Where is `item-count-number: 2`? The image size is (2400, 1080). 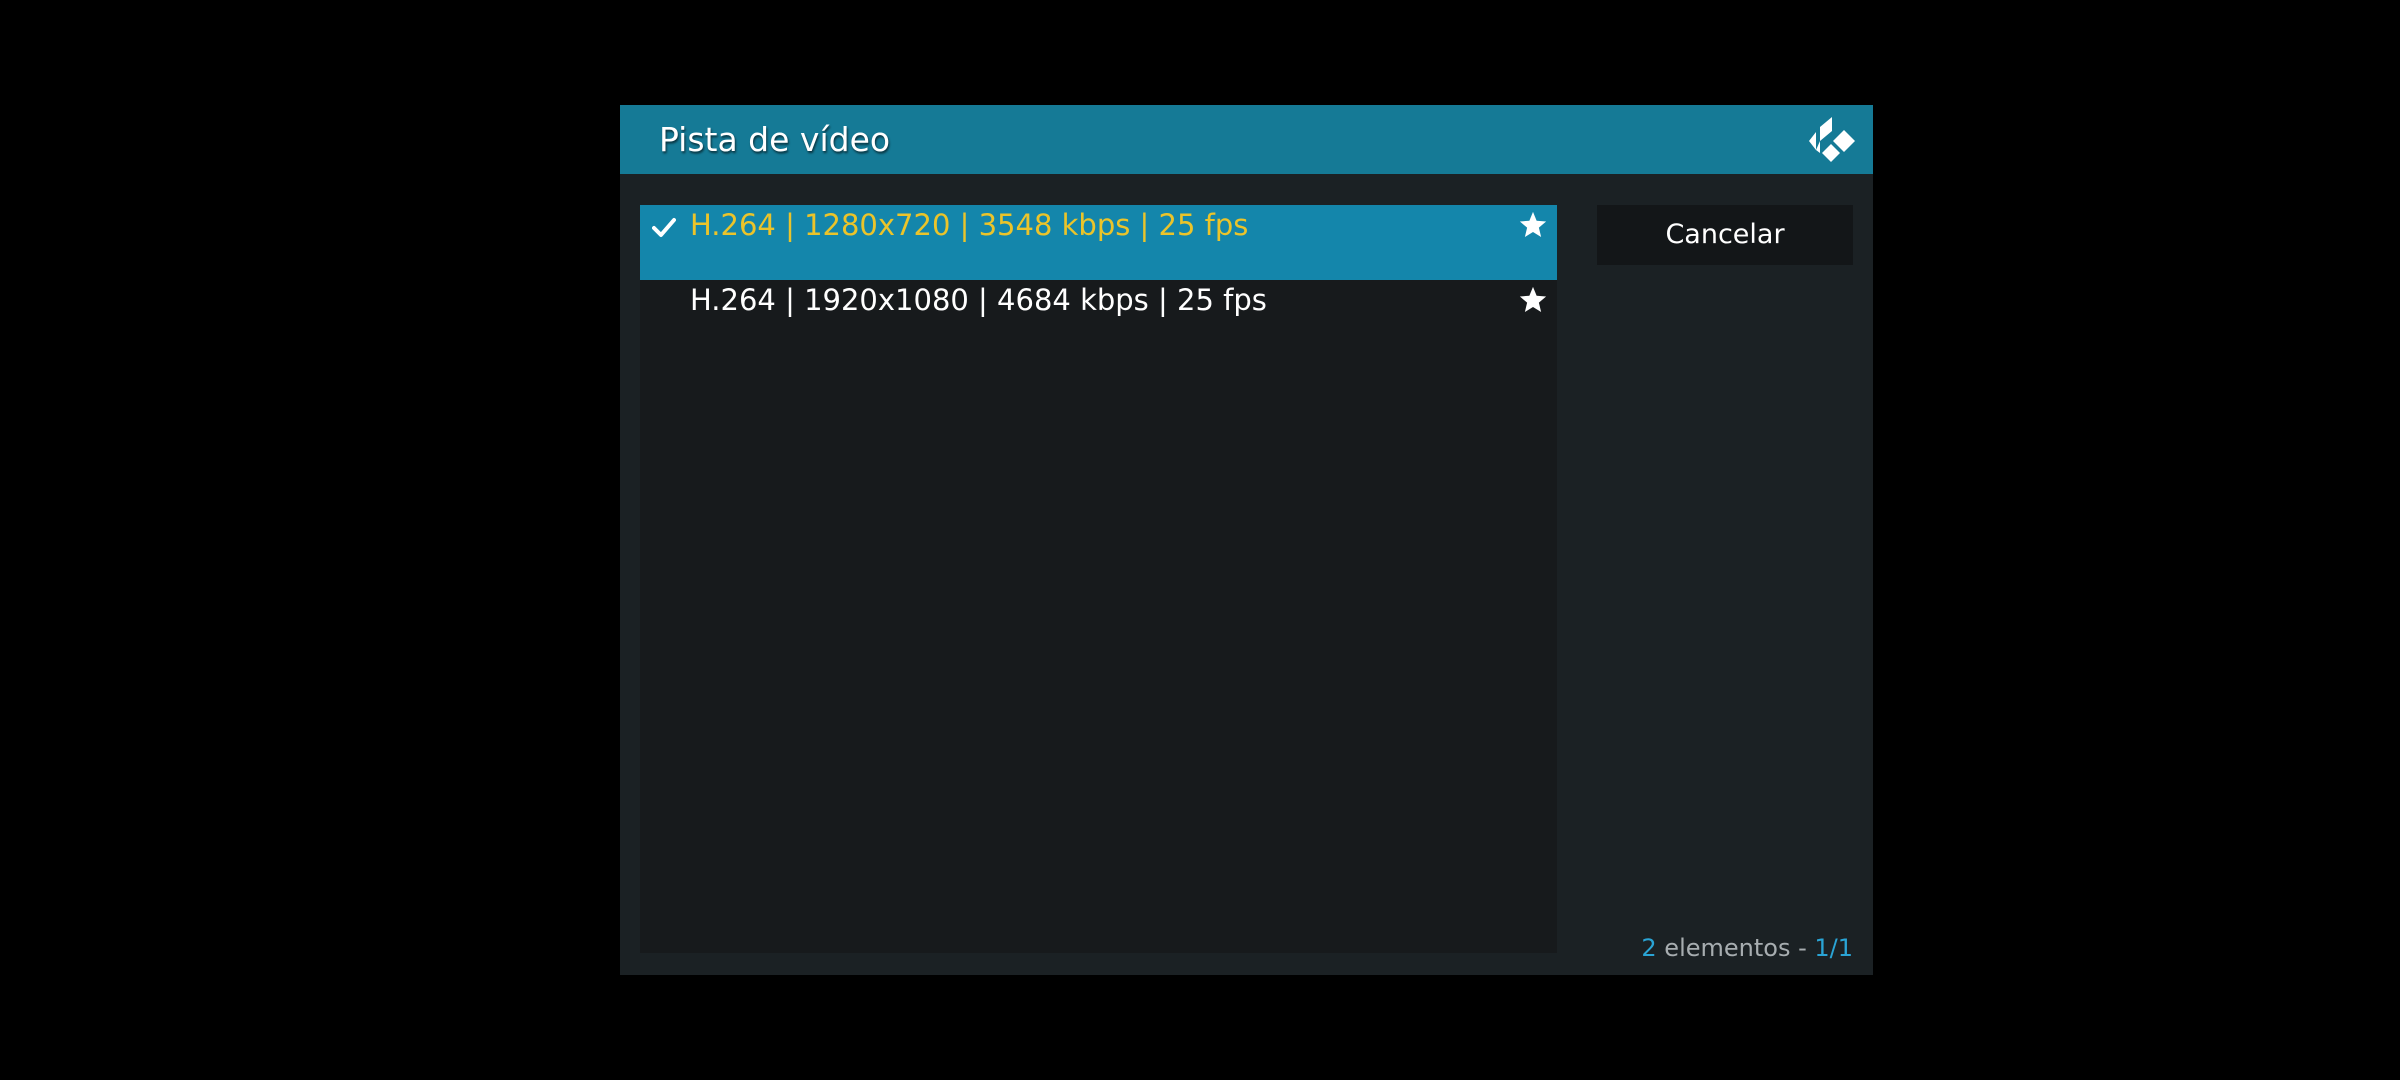 item-count-number: 2 is located at coordinates (1649, 948).